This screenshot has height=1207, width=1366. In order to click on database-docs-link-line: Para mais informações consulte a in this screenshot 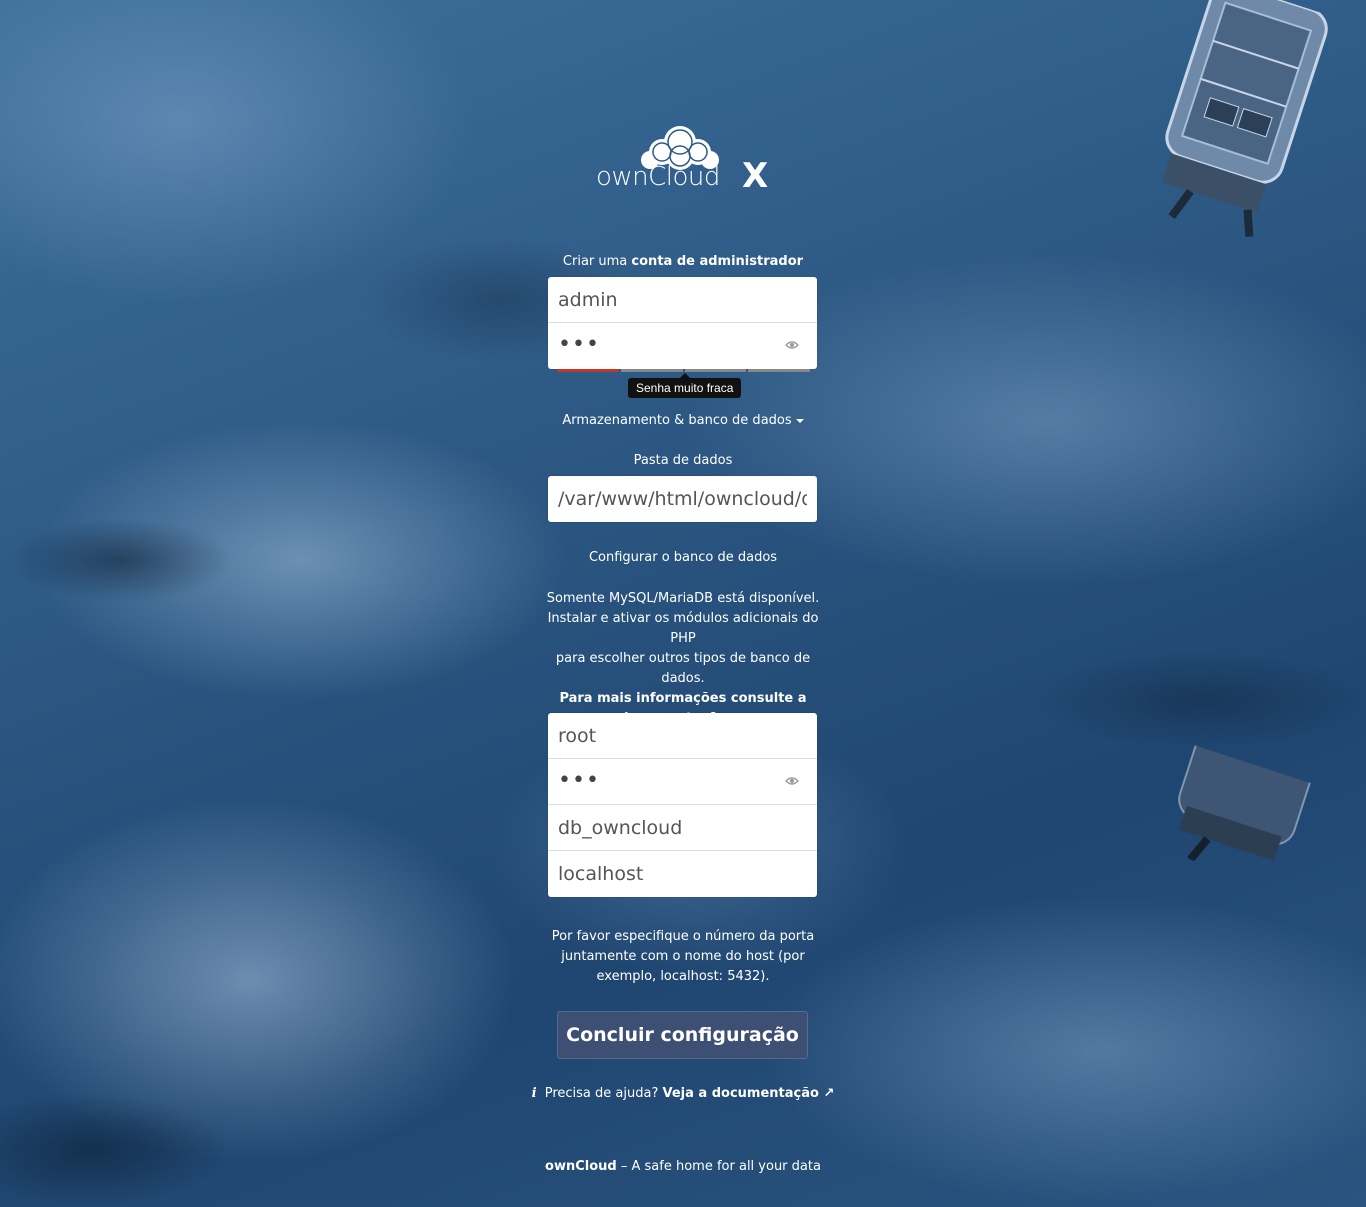, I will do `click(683, 698)`.